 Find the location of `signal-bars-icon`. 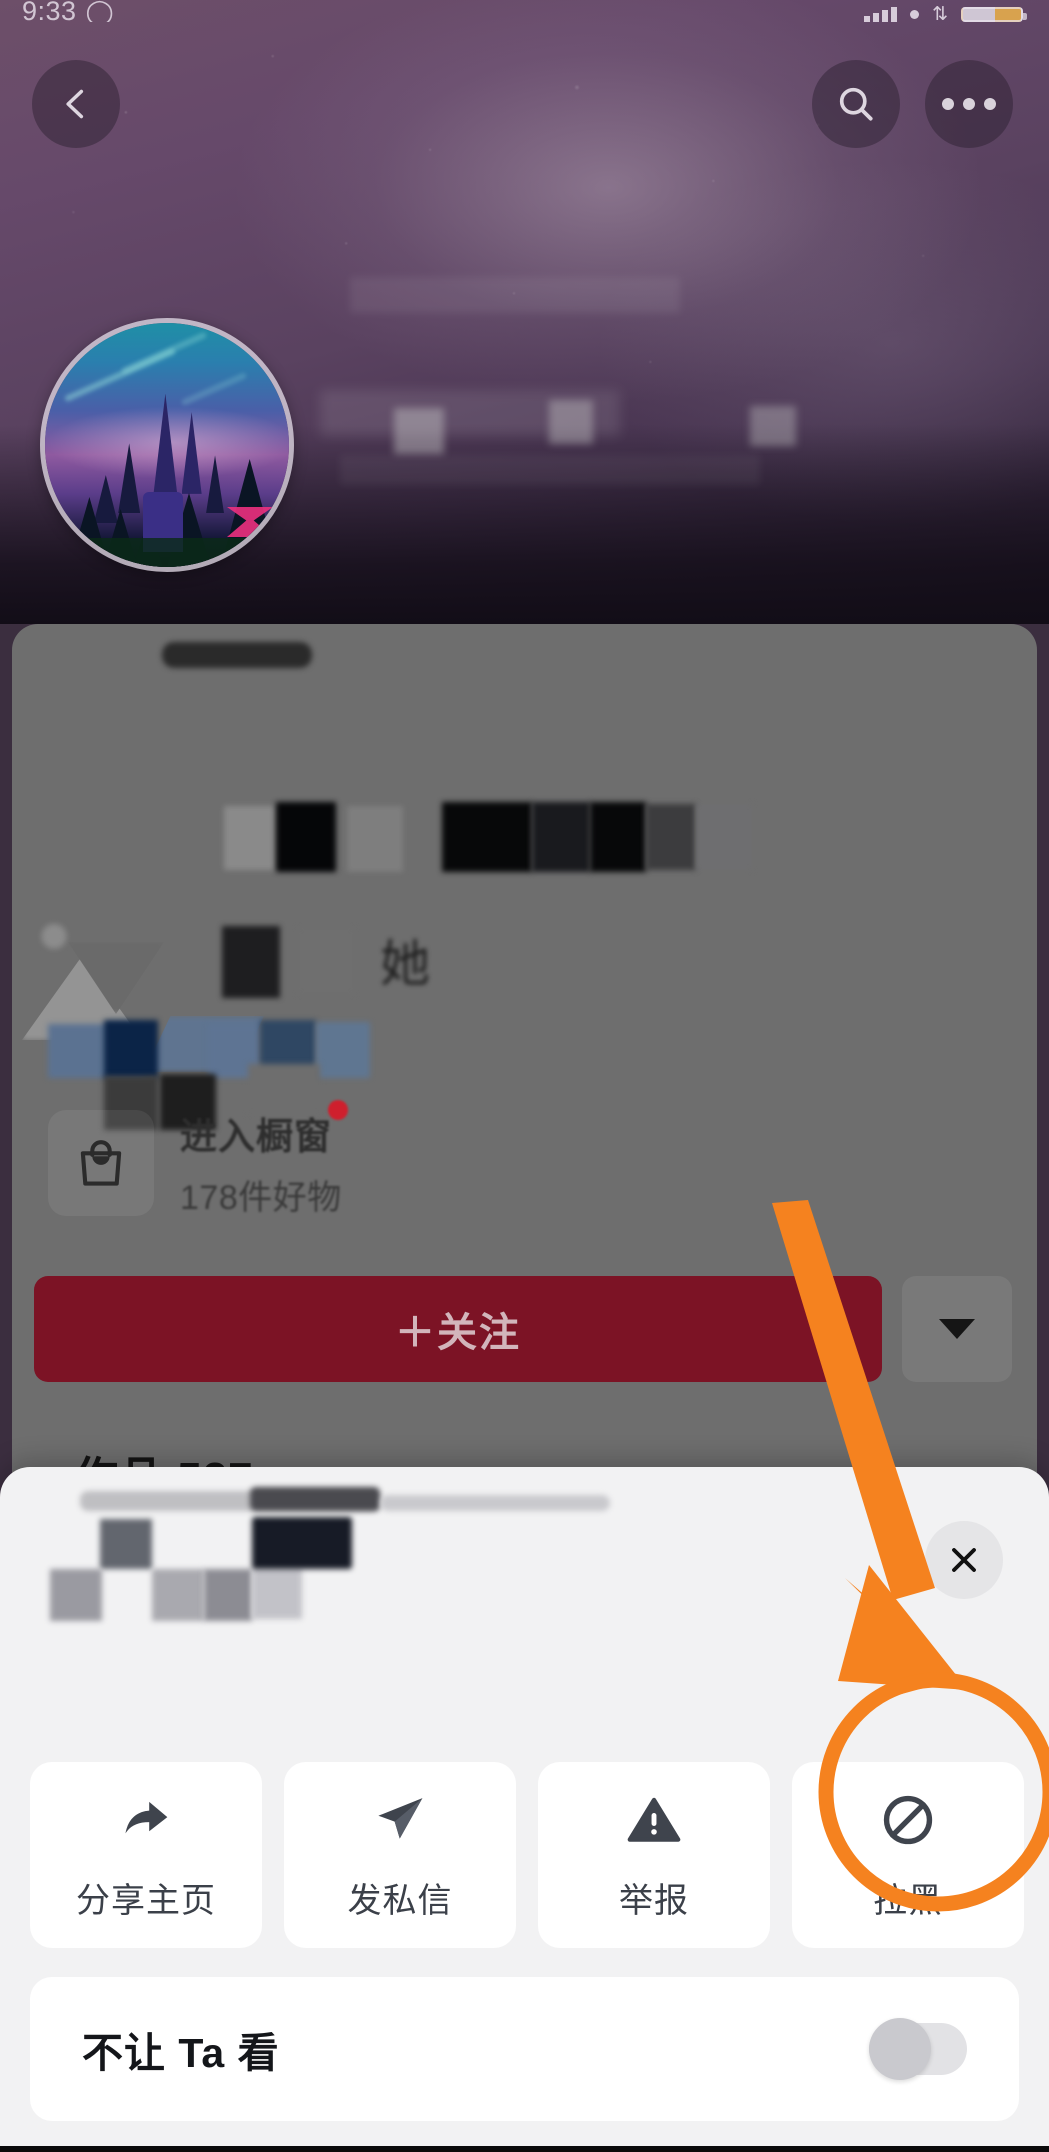

signal-bars-icon is located at coordinates (881, 14).